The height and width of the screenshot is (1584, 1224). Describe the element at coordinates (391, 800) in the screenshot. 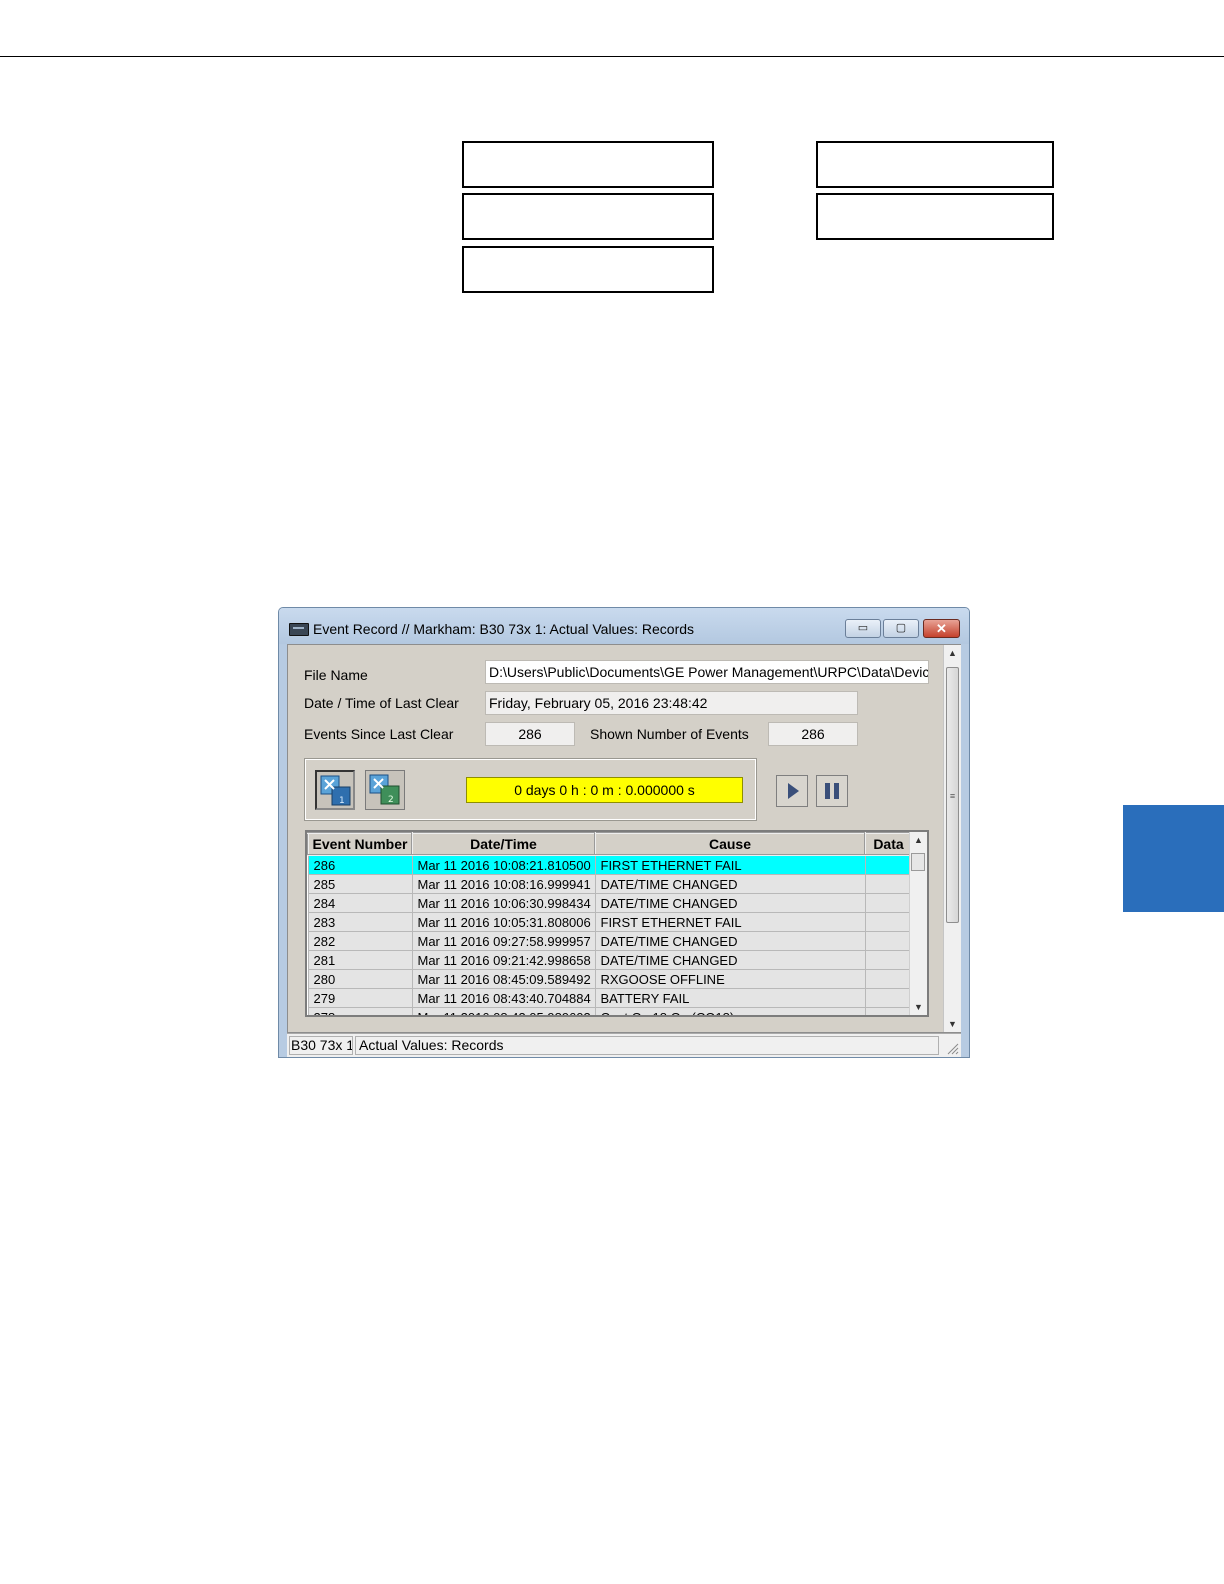

I see `svg-text: 2` at that location.